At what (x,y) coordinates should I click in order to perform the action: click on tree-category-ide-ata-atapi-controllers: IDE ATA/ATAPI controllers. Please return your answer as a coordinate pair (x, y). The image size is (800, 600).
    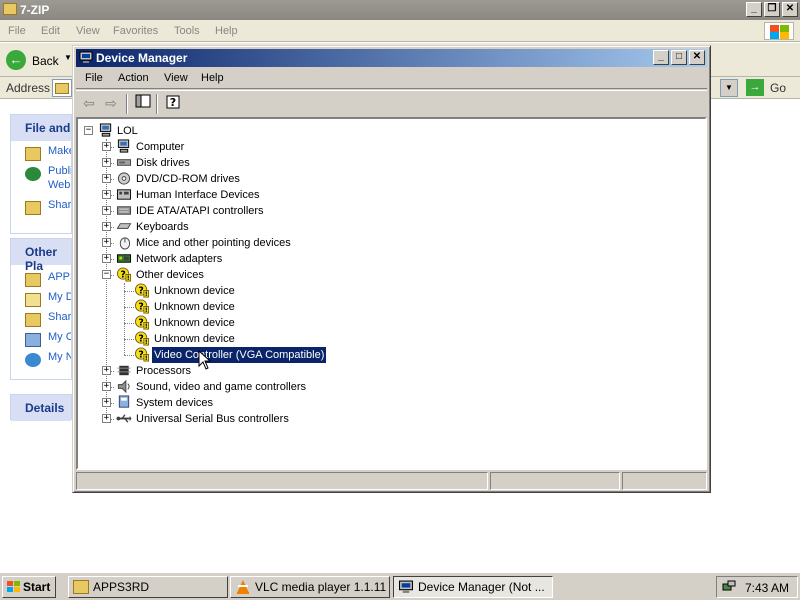
    Looking at the image, I should click on (378, 211).